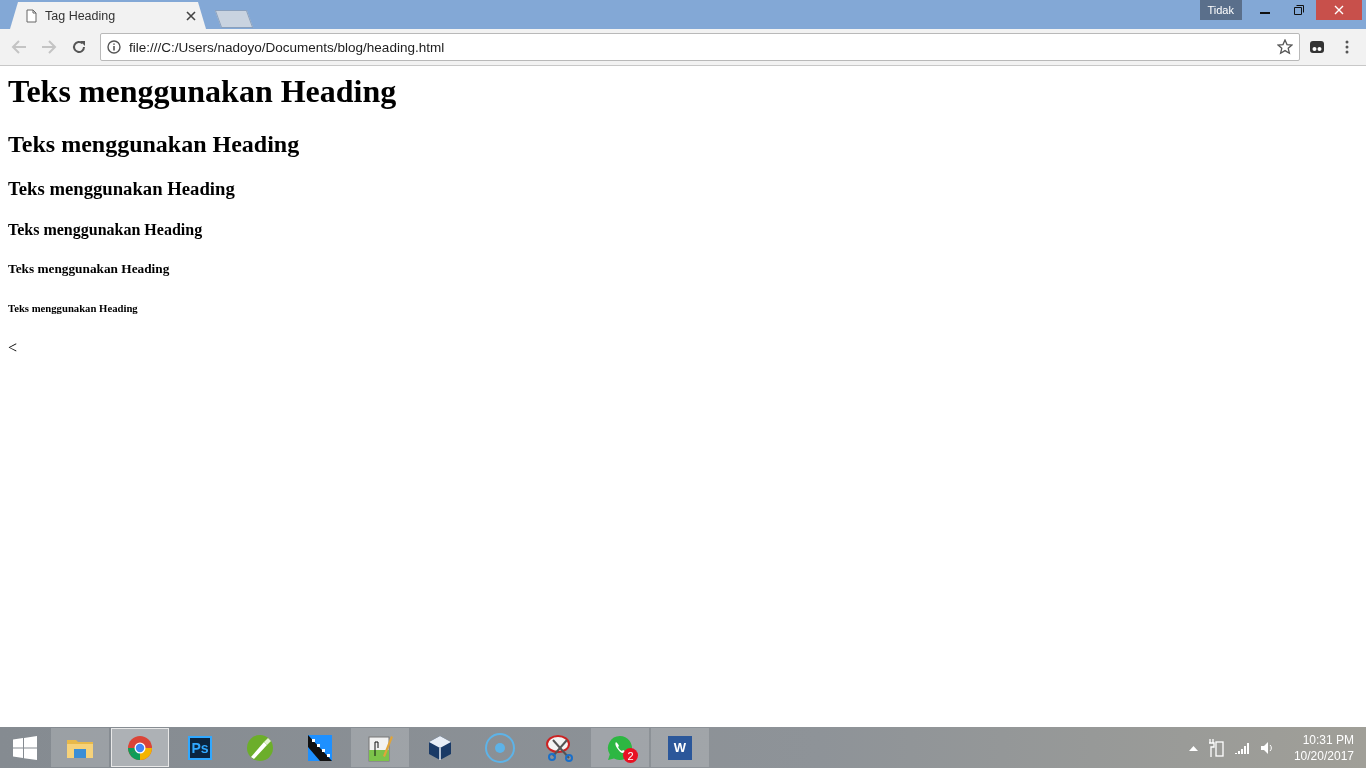  What do you see at coordinates (114, 47) in the screenshot?
I see `info-icon` at bounding box center [114, 47].